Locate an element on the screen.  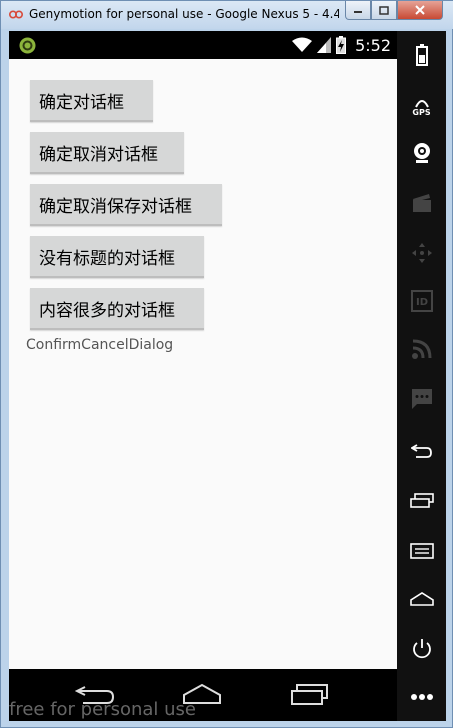
more-icon is located at coordinates (421, 697).